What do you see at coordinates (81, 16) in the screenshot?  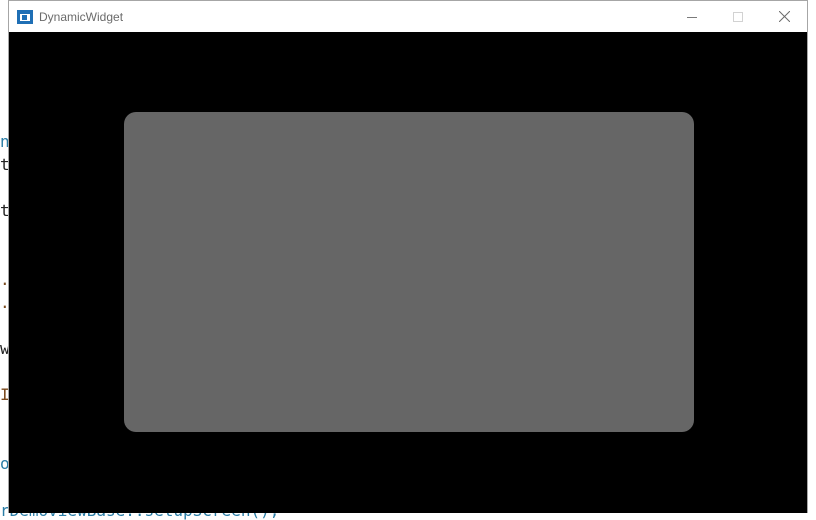 I see `window-title: DynamicWidget` at bounding box center [81, 16].